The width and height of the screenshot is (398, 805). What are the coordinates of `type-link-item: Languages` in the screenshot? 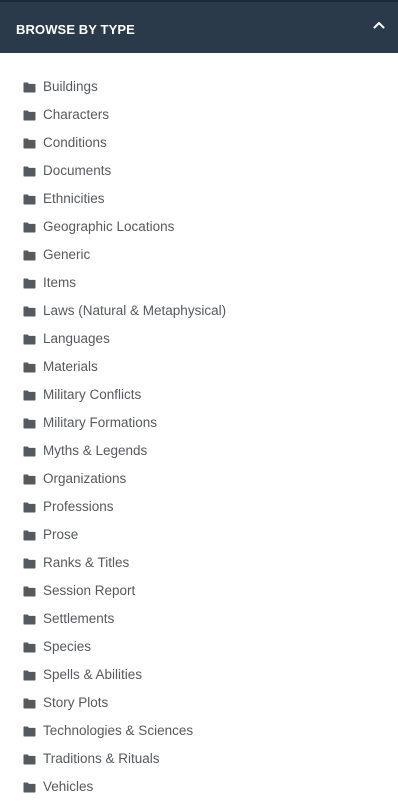 It's located at (199, 339).